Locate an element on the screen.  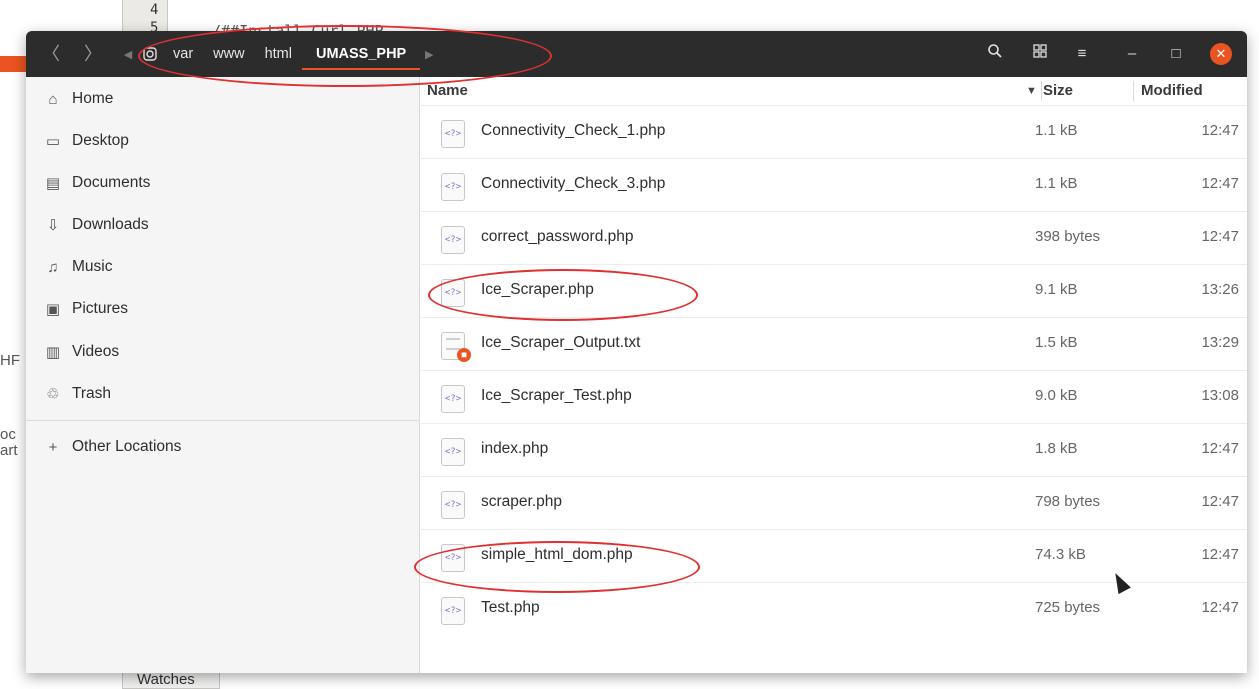
plus-icon: + is located at coordinates (53, 447).